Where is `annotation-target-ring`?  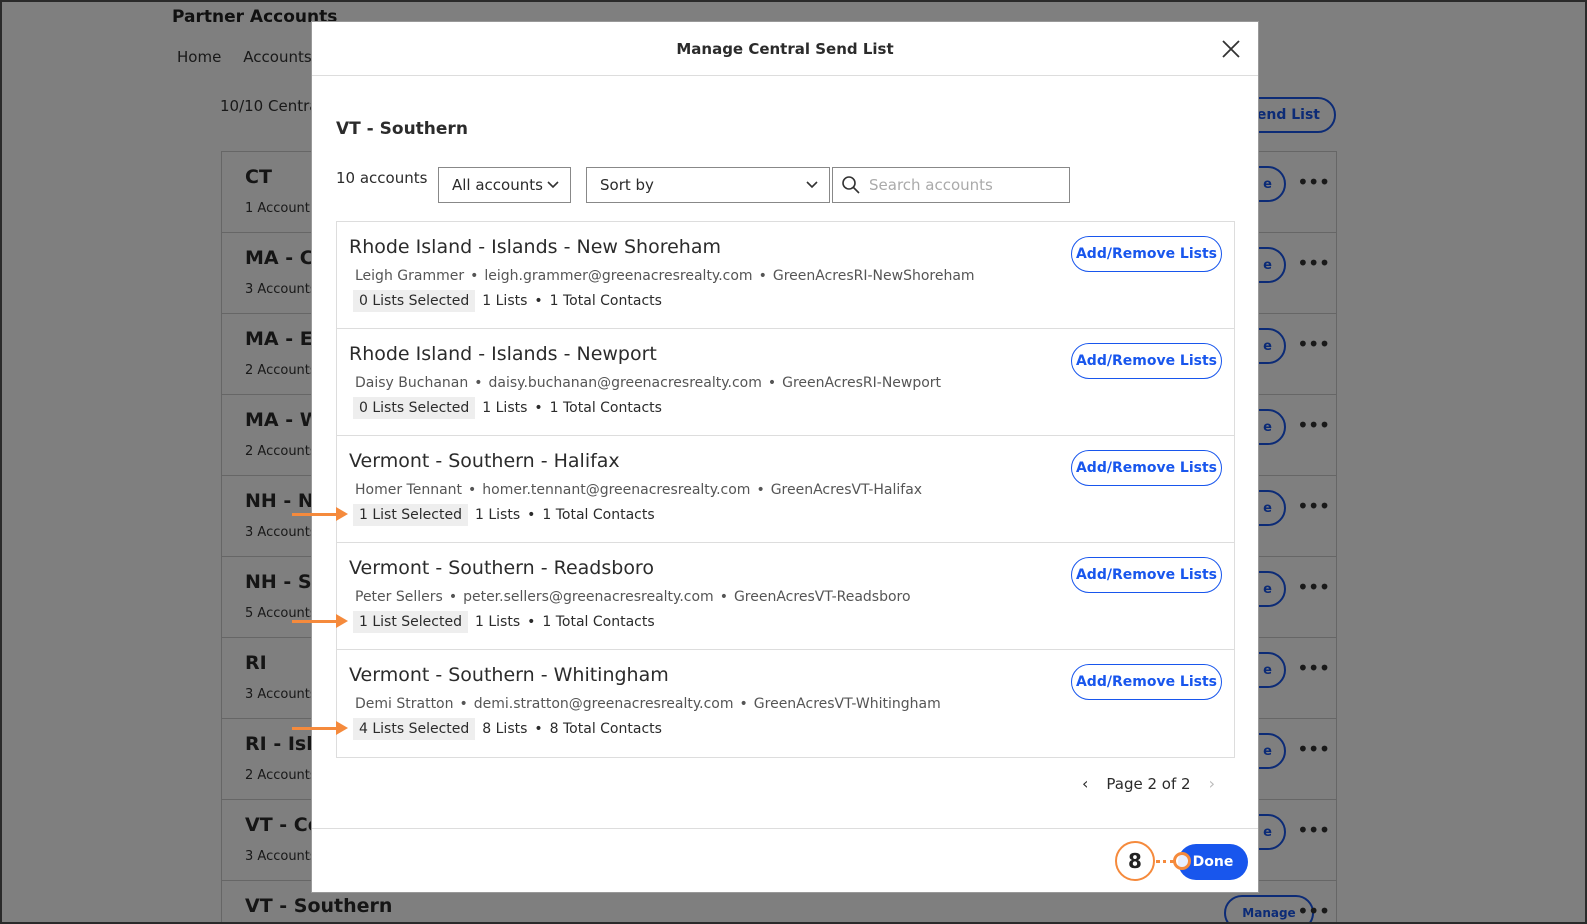
annotation-target-ring is located at coordinates (1182, 861).